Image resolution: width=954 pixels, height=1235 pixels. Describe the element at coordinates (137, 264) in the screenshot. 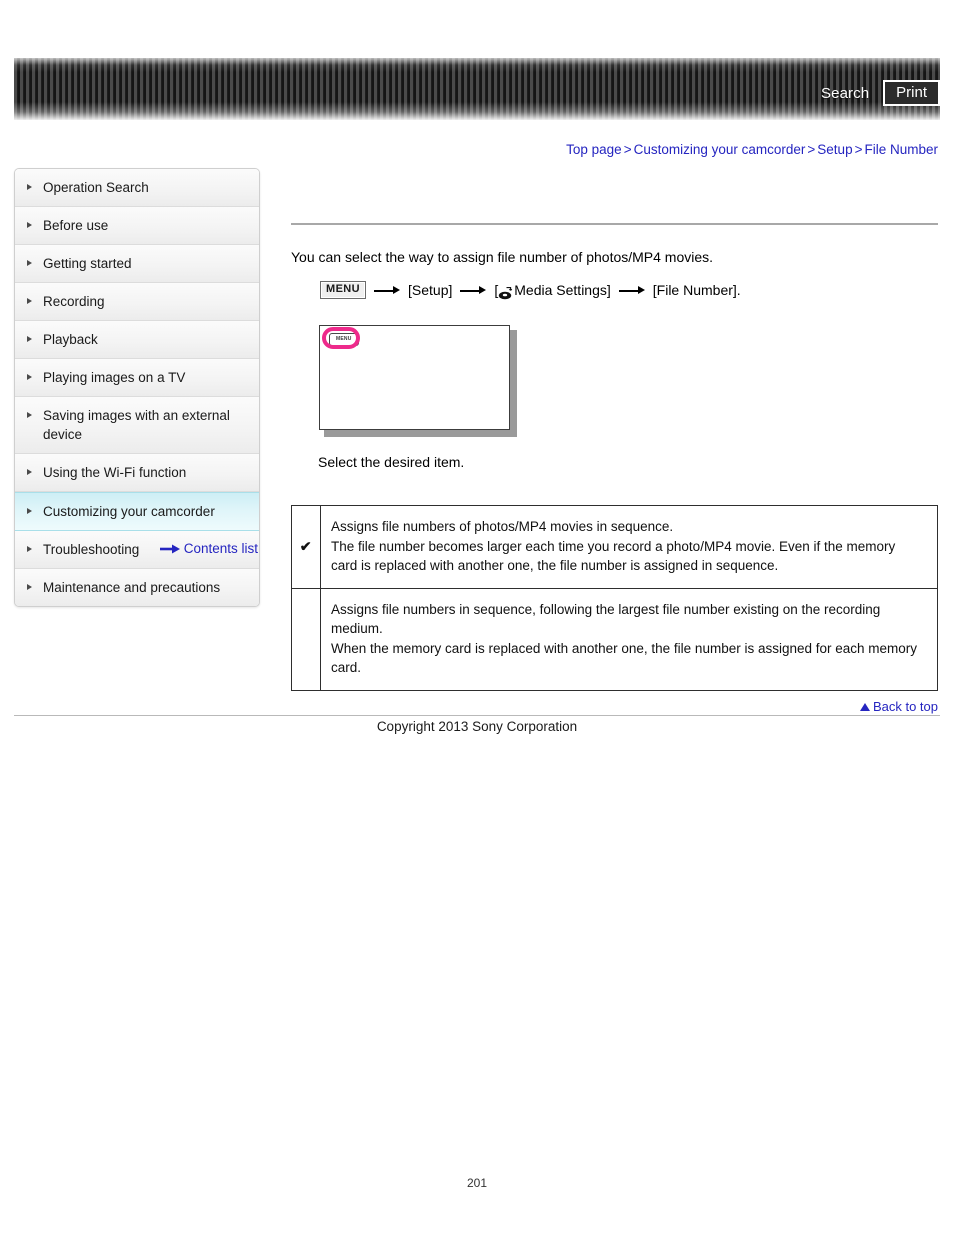

I see `sidebar-item-getting-started: Getting started` at that location.